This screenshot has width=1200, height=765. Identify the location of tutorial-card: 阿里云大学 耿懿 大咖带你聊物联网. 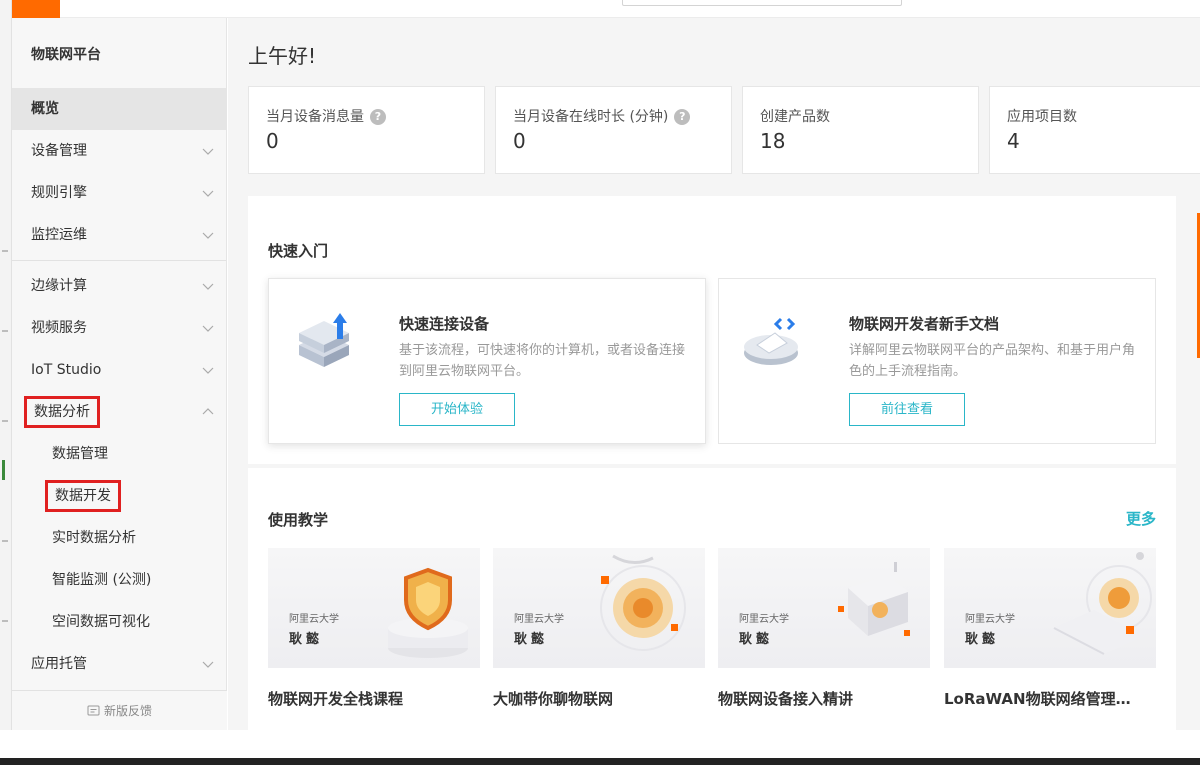
(599, 628).